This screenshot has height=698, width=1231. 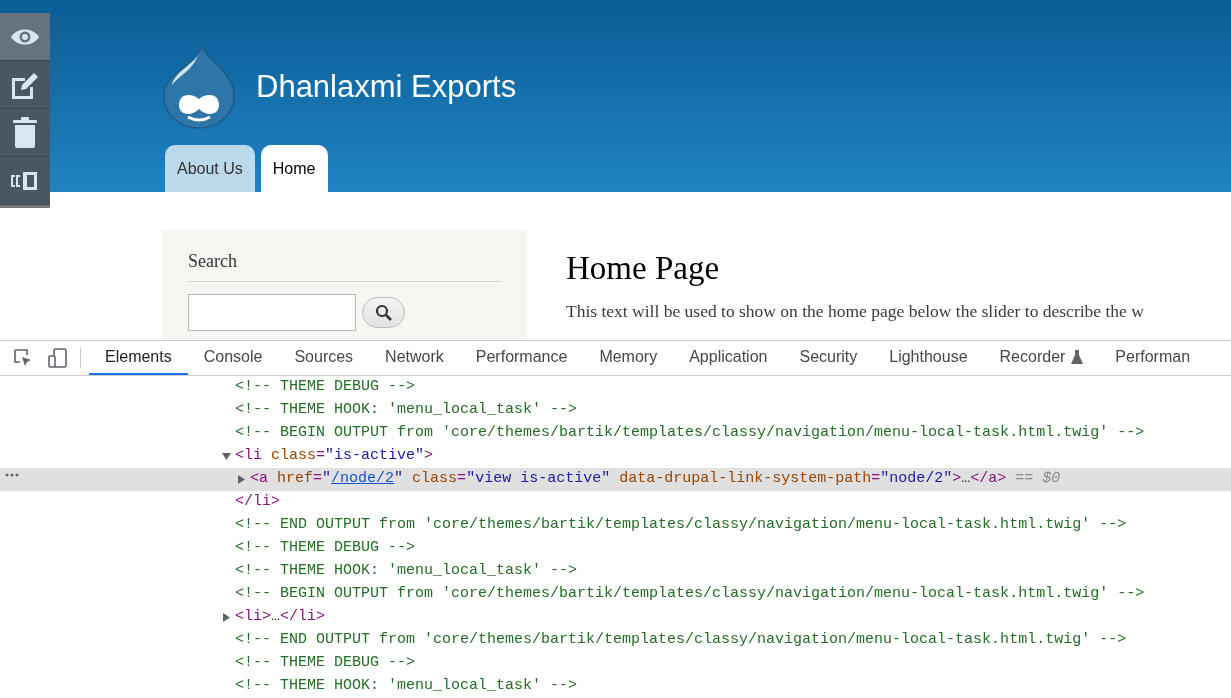 What do you see at coordinates (1041, 358) in the screenshot?
I see `devtools-tab: Recorder` at bounding box center [1041, 358].